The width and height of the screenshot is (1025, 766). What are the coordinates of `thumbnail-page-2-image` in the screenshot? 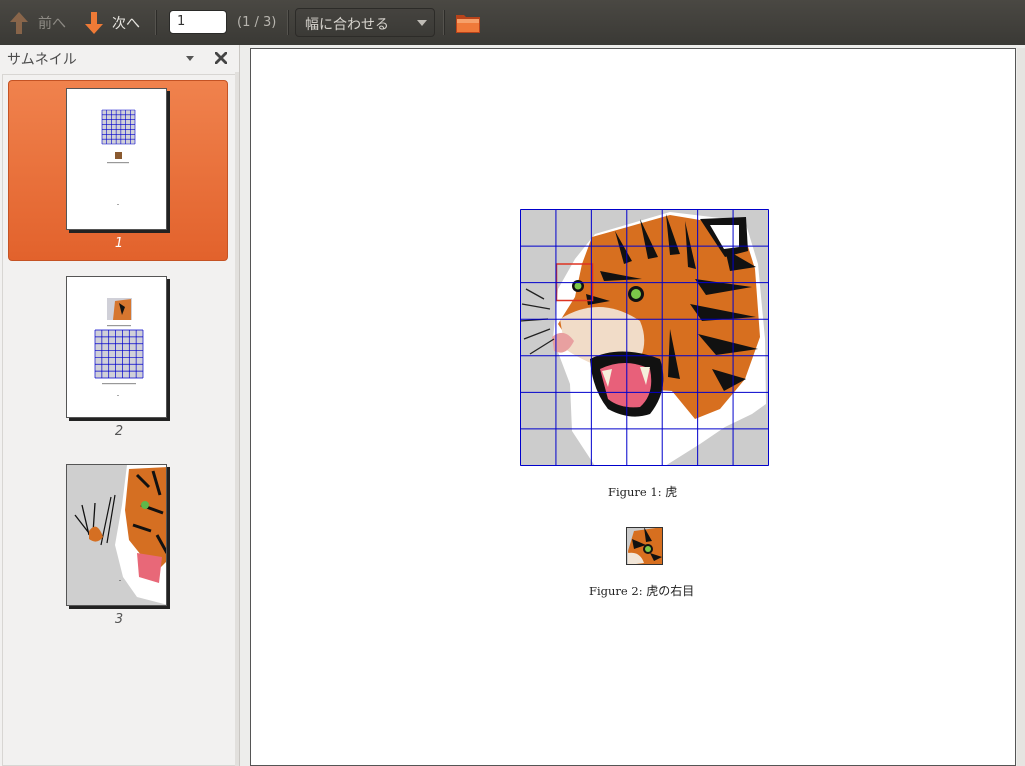 It's located at (119, 347).